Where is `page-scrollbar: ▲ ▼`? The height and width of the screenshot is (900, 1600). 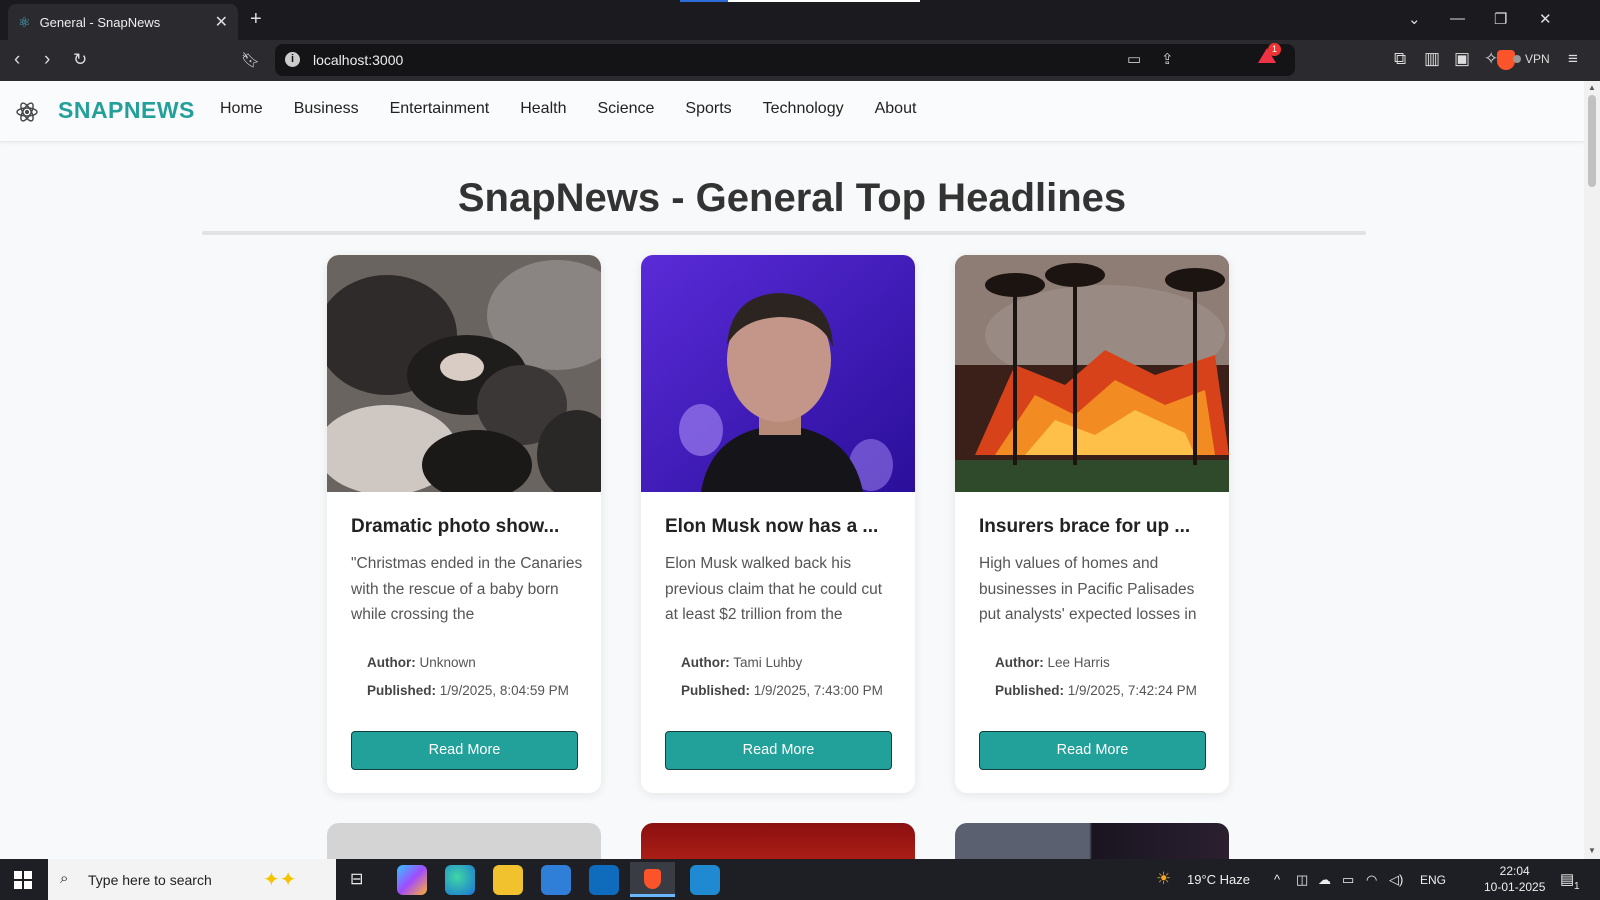
page-scrollbar: ▲ ▼ is located at coordinates (1592, 470).